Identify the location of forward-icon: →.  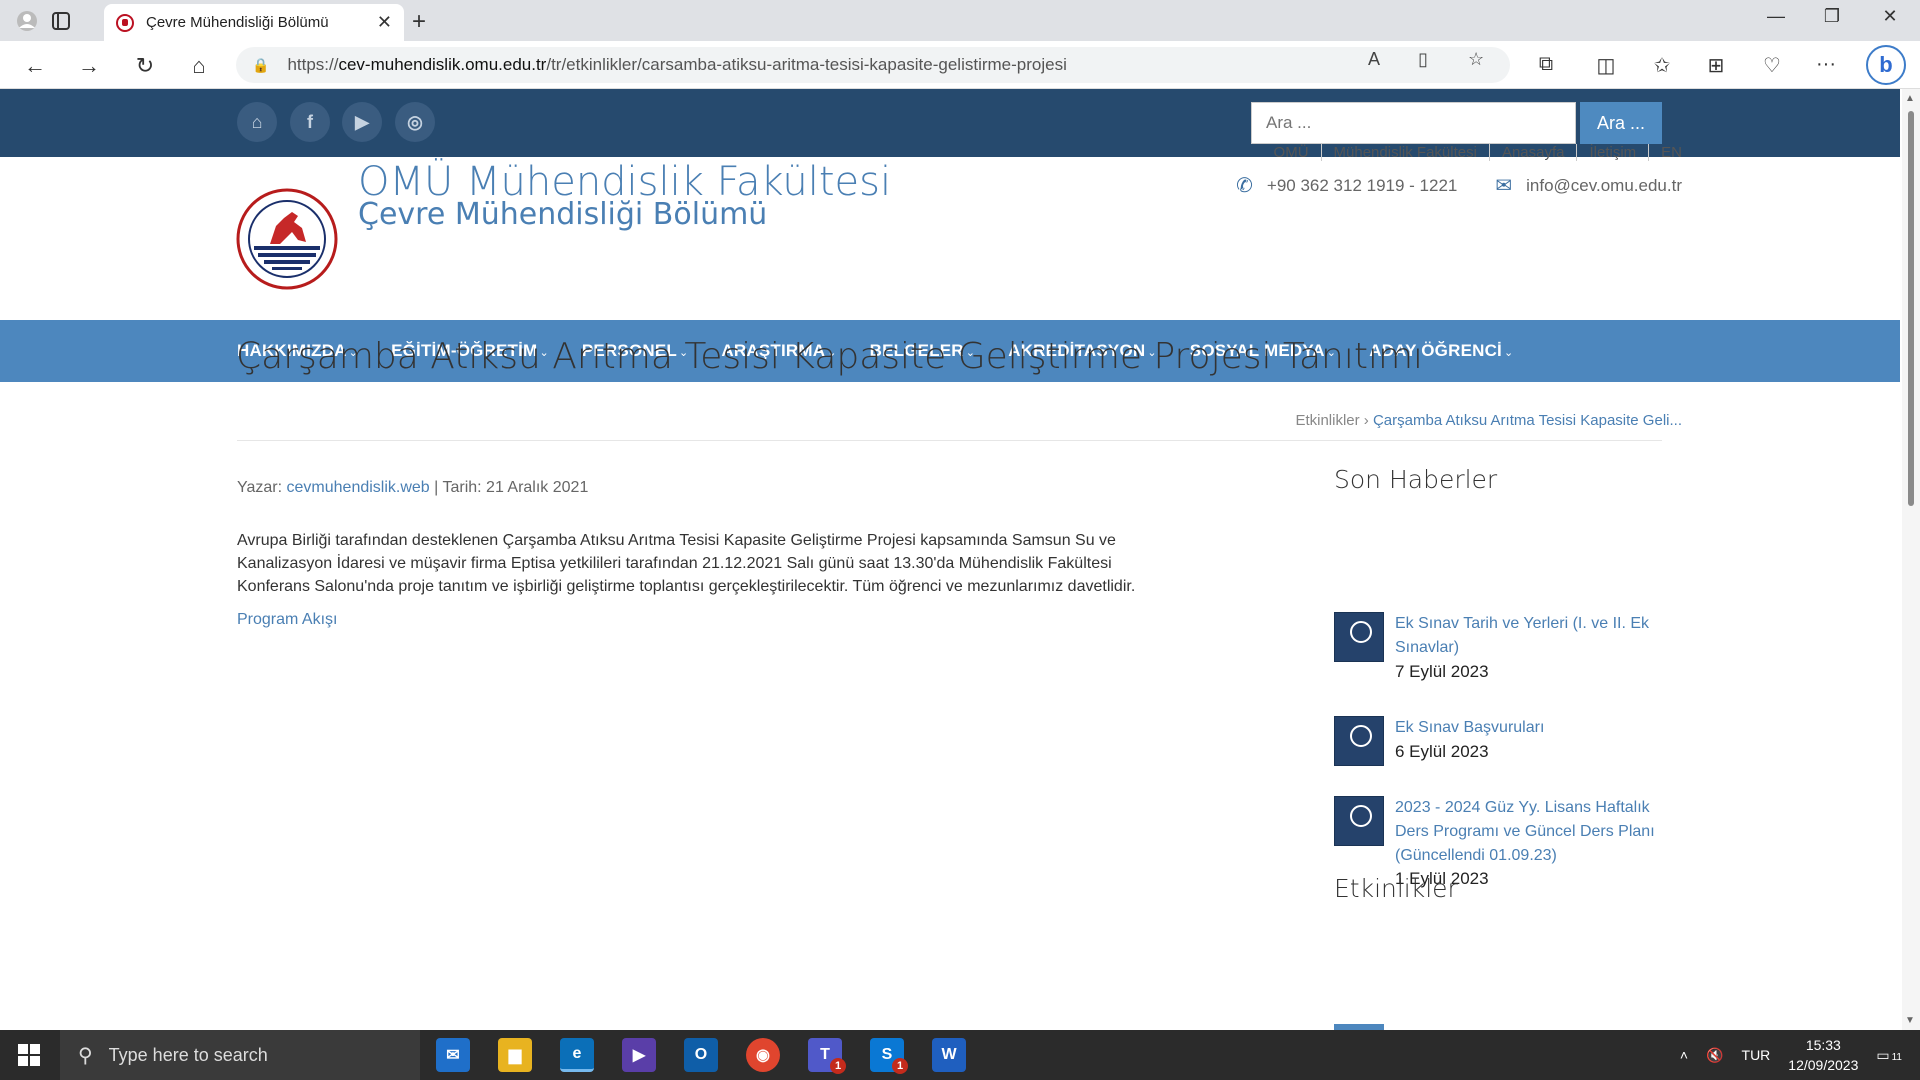
(89, 66).